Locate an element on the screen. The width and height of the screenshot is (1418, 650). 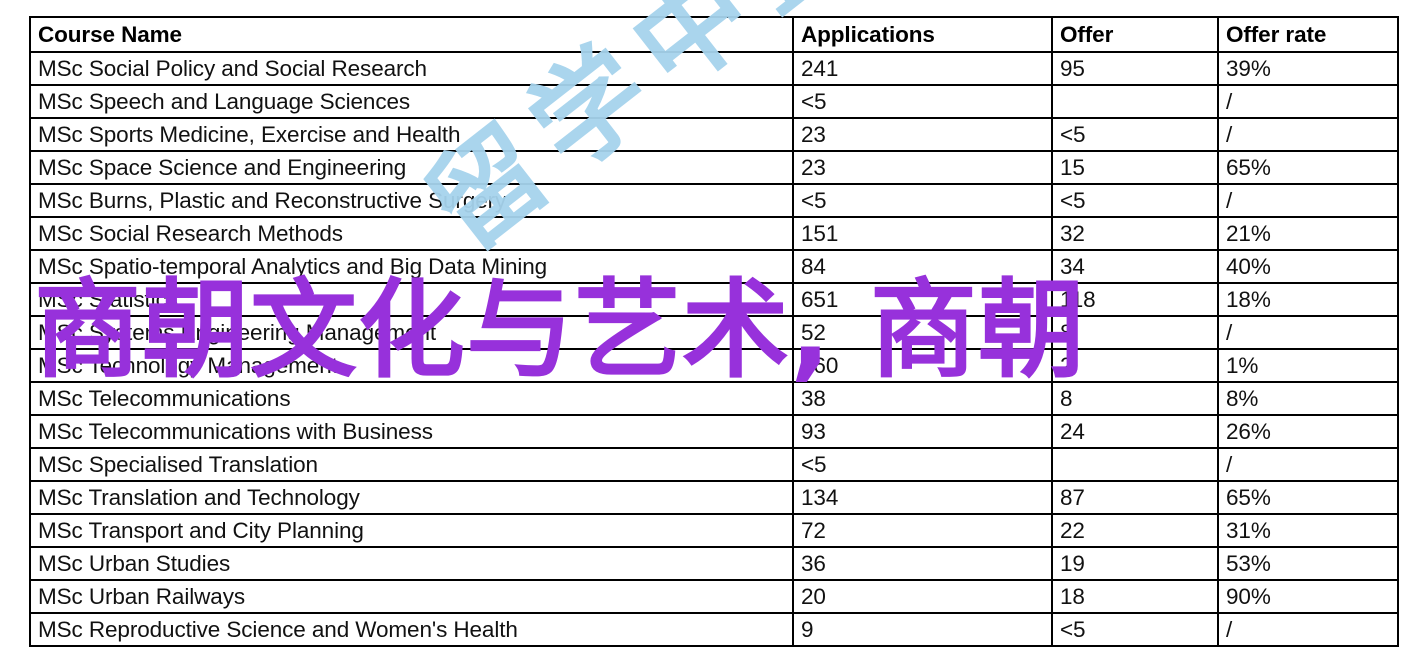
cell-applications: 52 is located at coordinates (922, 332).